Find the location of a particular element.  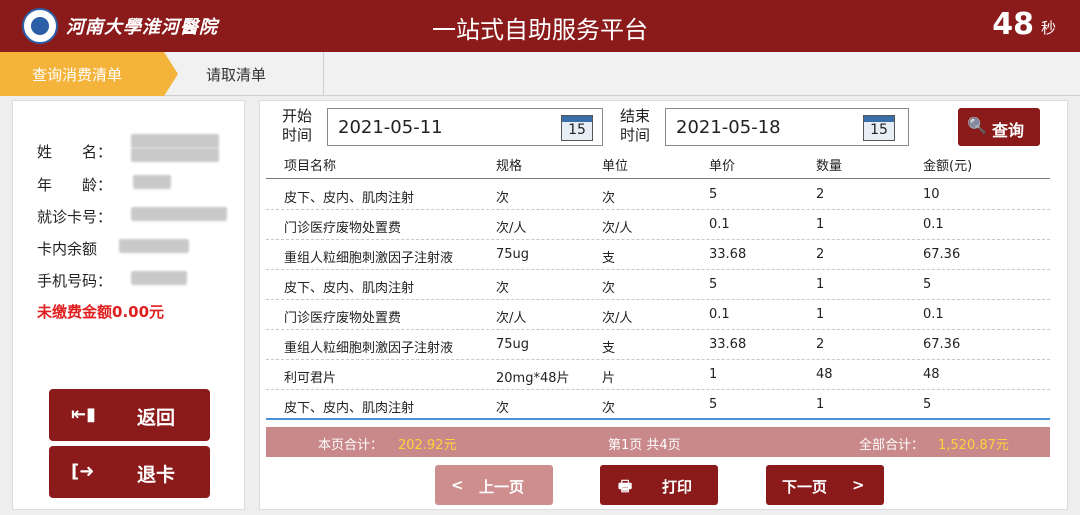

unpaid-amount: 未缴费金额0.00元 is located at coordinates (101, 312).